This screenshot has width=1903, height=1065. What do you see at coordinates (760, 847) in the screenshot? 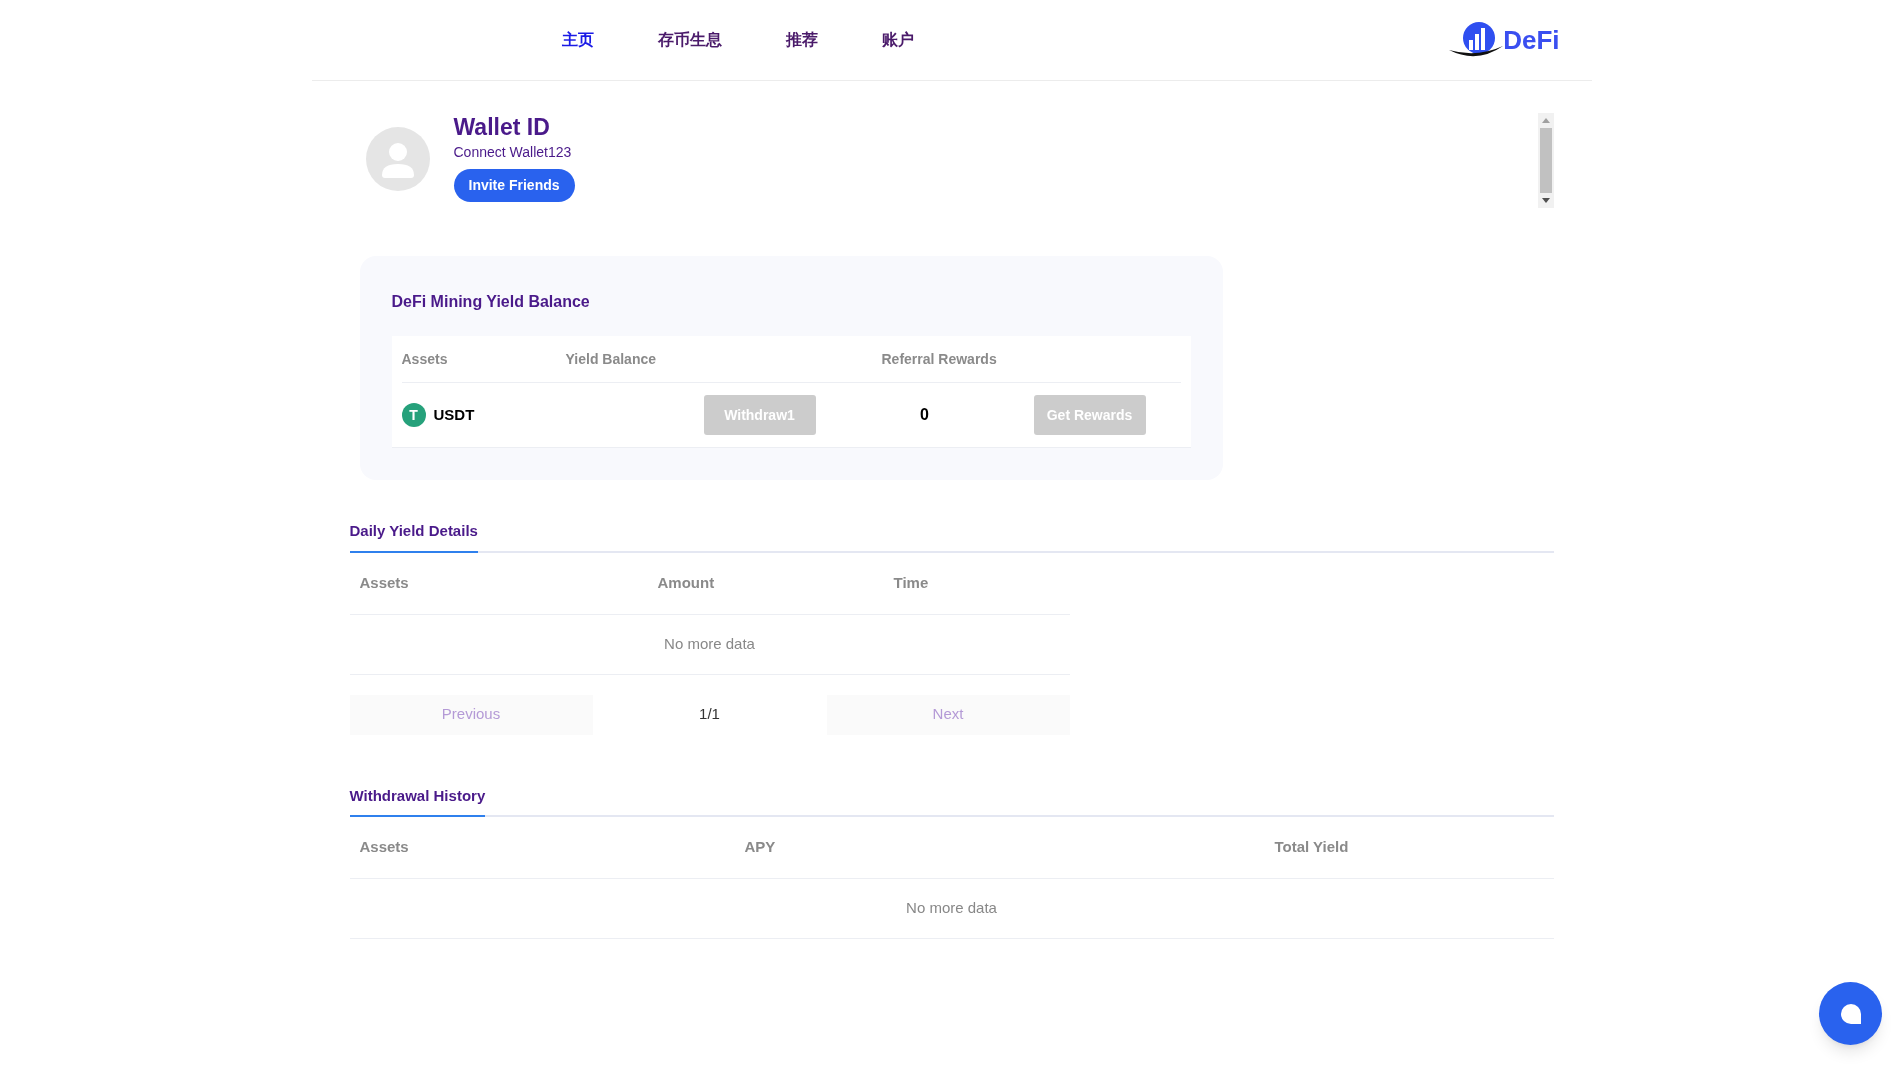
I see `column-header: APY` at bounding box center [760, 847].